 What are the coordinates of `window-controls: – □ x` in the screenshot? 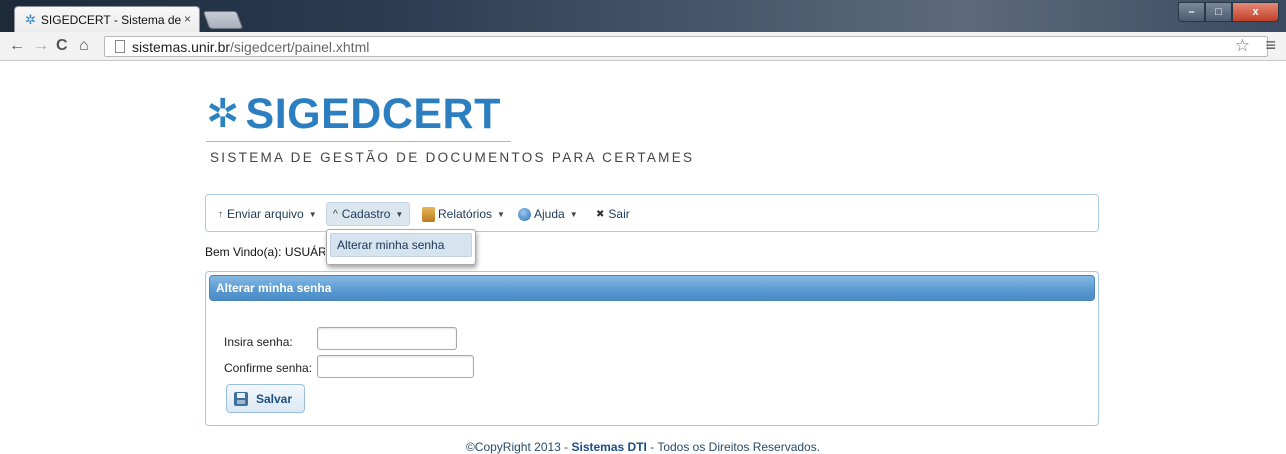 It's located at (1228, 12).